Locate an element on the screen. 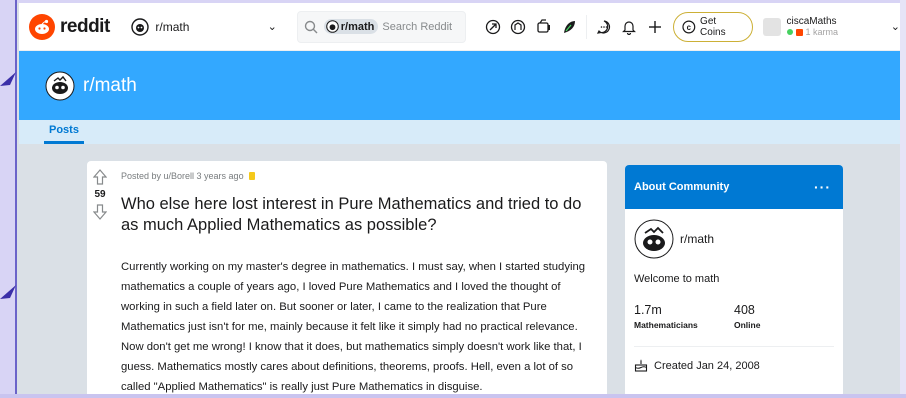  user-name: ciscaMaths is located at coordinates (811, 21).